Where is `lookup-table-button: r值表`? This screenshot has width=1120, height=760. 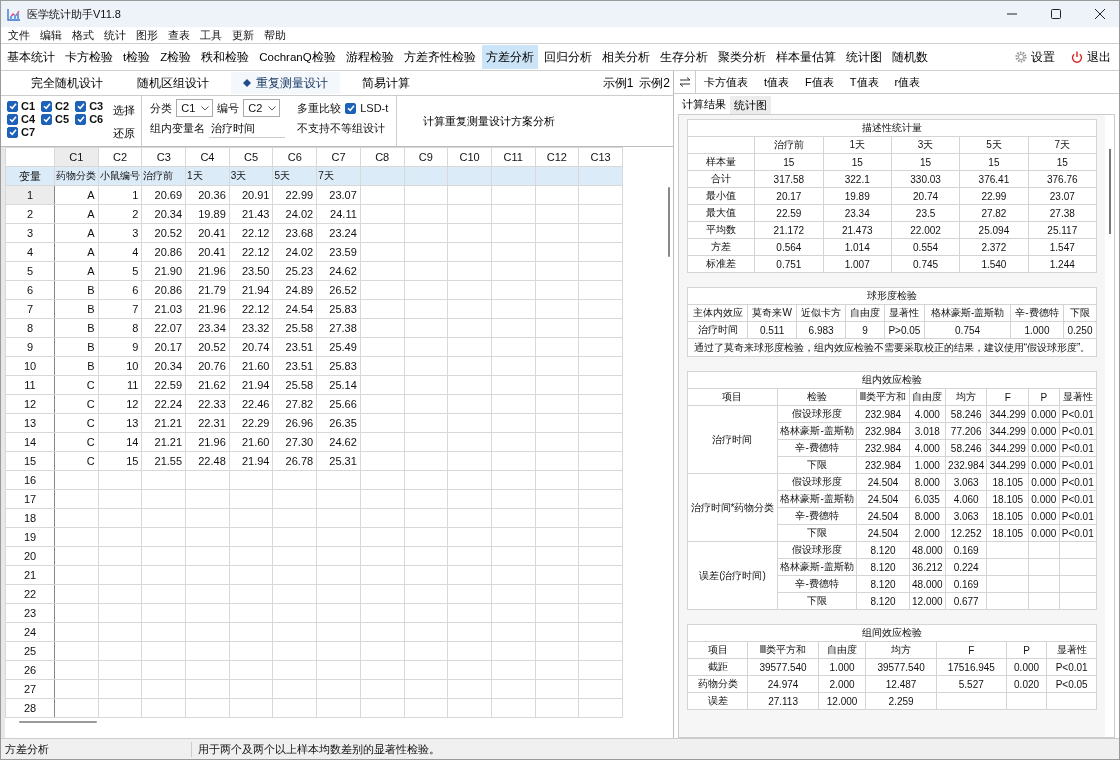 lookup-table-button: r值表 is located at coordinates (907, 82).